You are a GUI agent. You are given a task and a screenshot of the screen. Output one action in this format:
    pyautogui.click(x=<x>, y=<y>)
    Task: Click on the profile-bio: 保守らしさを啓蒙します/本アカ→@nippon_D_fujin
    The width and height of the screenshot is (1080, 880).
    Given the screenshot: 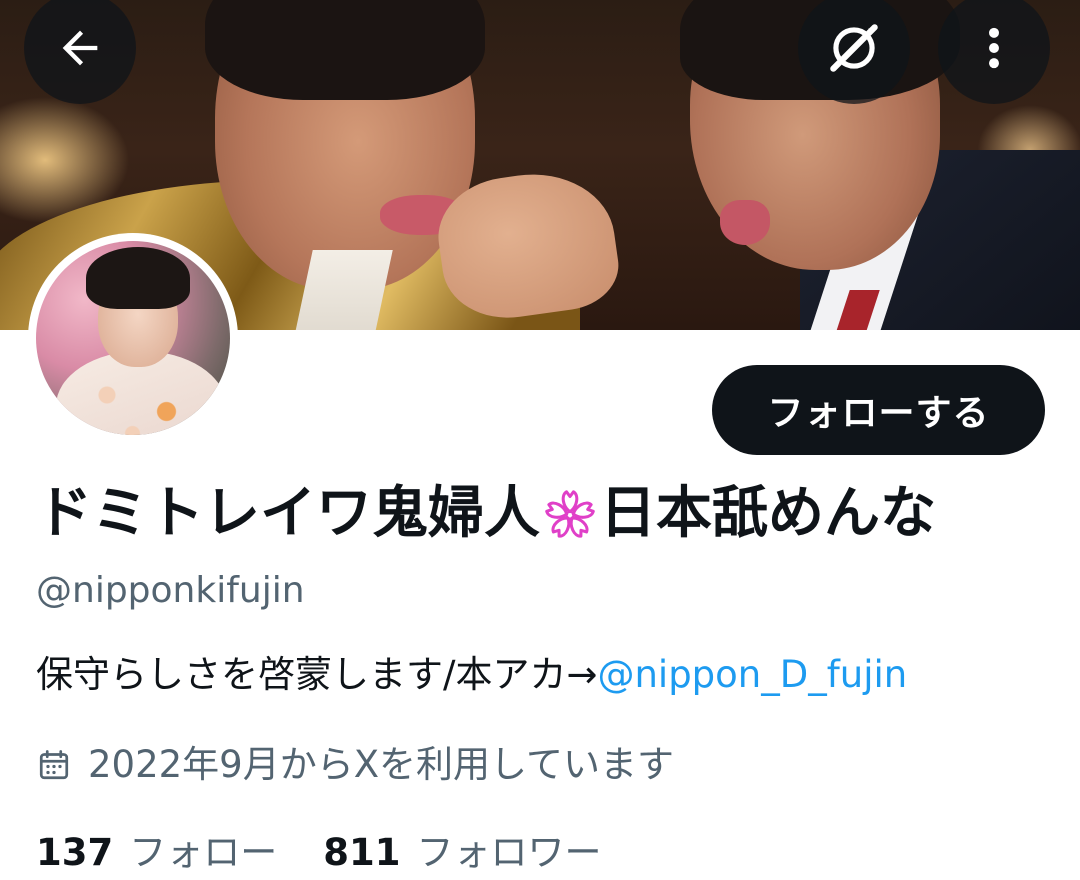 What is the action you would take?
    pyautogui.click(x=471, y=675)
    